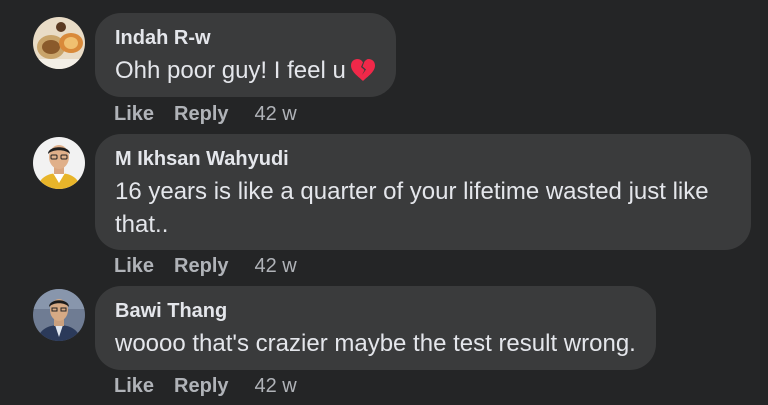 This screenshot has height=405, width=768. What do you see at coordinates (375, 311) in the screenshot?
I see `comment-author: Bawi Thang` at bounding box center [375, 311].